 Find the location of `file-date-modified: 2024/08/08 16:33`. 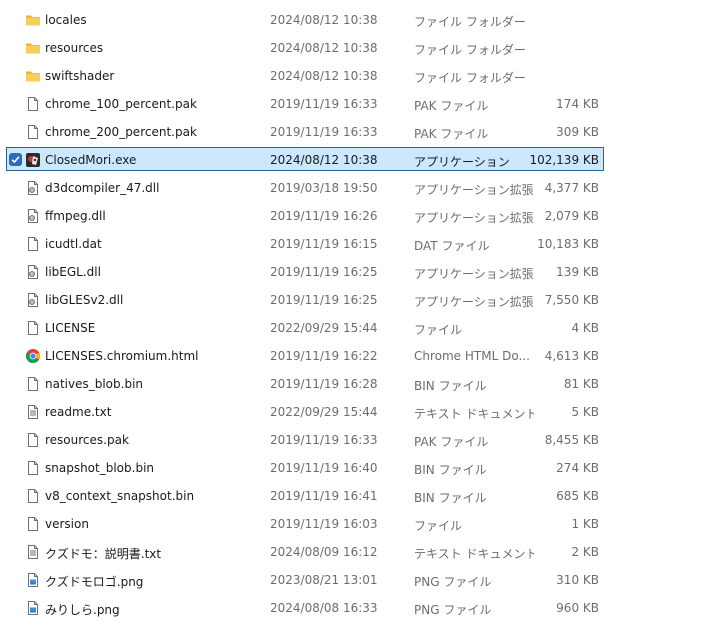

file-date-modified: 2024/08/08 16:33 is located at coordinates (324, 608).